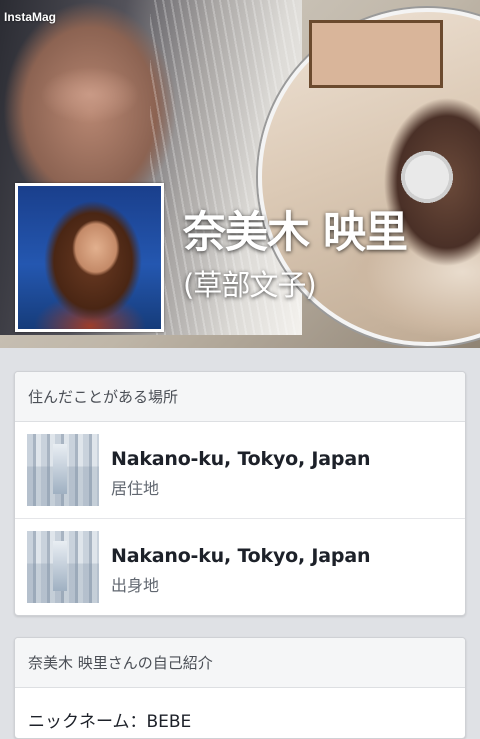  I want to click on intro-nickname-line: ニックネーム：BEBE, so click(110, 722).